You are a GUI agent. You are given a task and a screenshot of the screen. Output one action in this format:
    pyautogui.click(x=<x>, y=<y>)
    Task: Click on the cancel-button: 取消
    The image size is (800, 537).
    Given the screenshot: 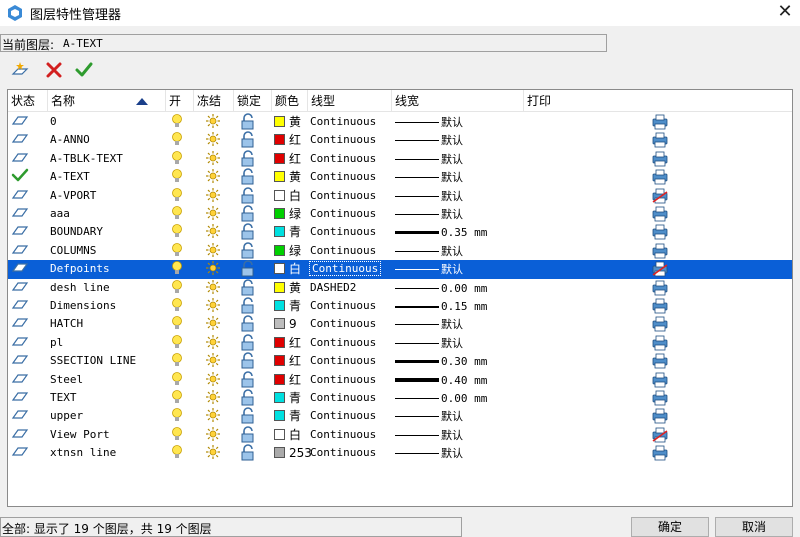 What is the action you would take?
    pyautogui.click(x=754, y=527)
    